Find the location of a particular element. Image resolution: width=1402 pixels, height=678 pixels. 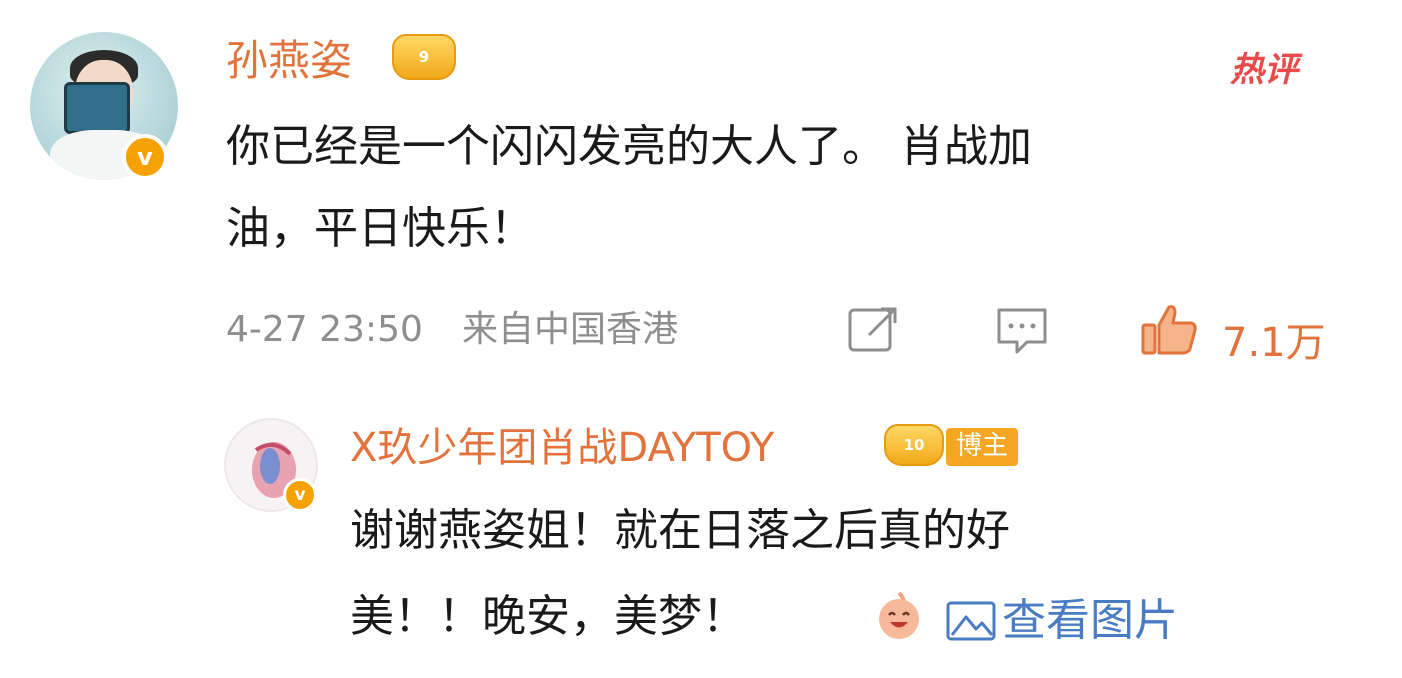

verified-badge-icon: v is located at coordinates (145, 157).